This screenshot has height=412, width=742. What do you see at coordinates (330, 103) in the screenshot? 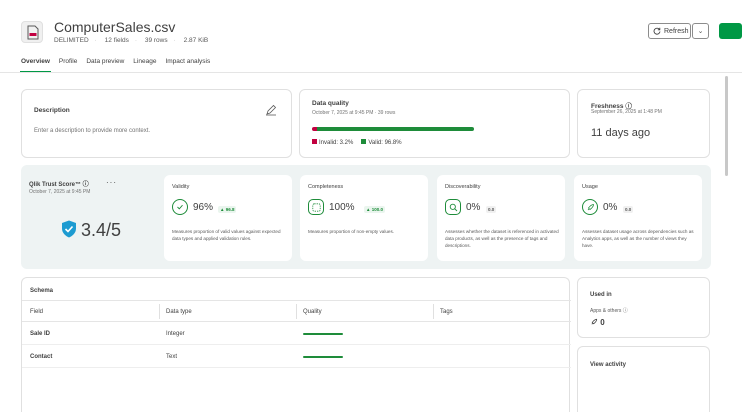
I see `data-quality-title: Data quality` at bounding box center [330, 103].